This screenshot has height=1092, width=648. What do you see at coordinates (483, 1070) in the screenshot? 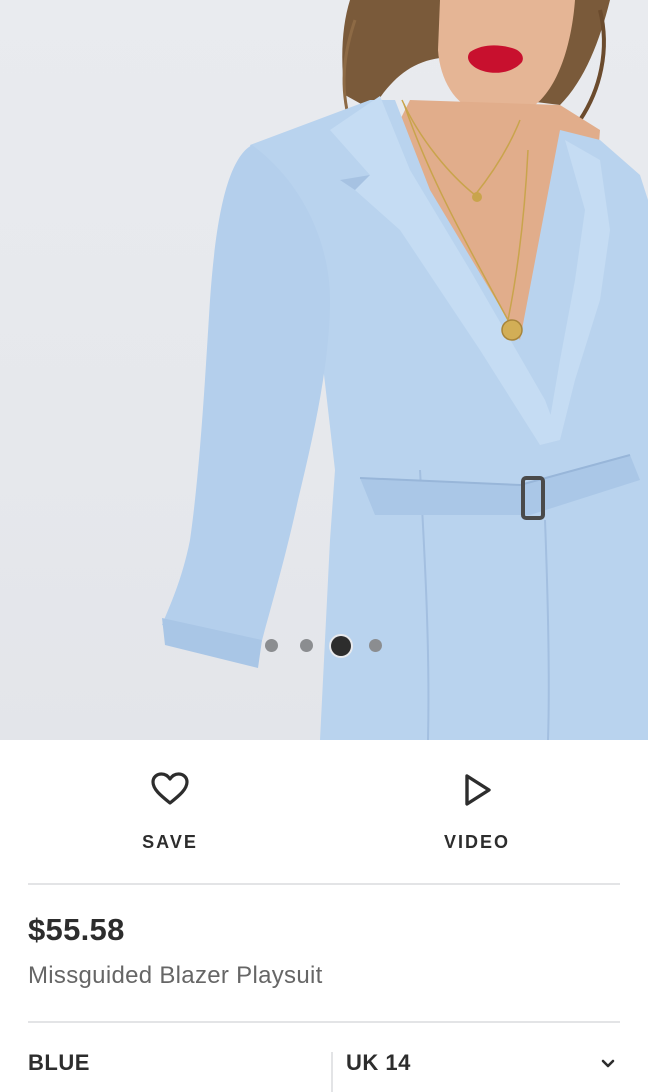
I see `size-selector: UK 14` at bounding box center [483, 1070].